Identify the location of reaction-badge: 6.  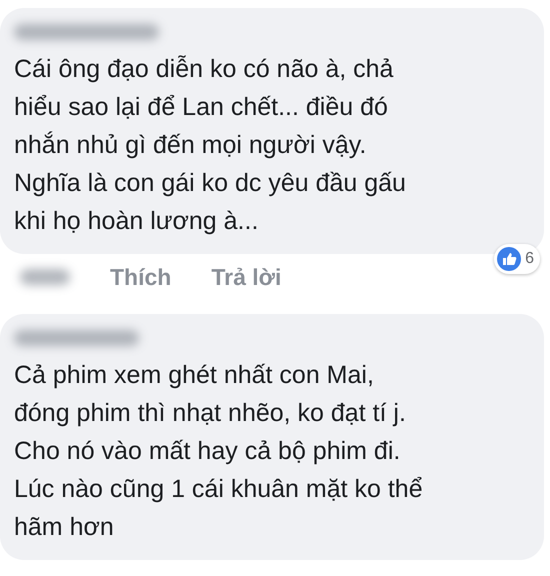
(517, 259).